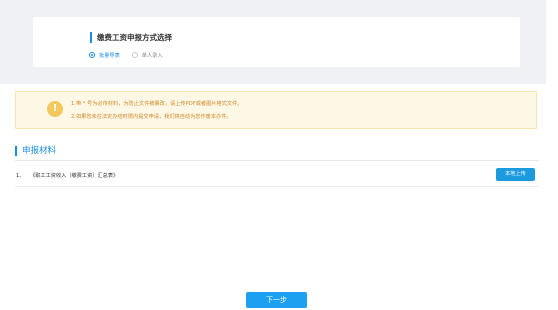  What do you see at coordinates (151, 117) in the screenshot?
I see `notice-line: 2.如果您未在法定办结时限内提交申请，我们将自动为您作废本办件。` at bounding box center [151, 117].